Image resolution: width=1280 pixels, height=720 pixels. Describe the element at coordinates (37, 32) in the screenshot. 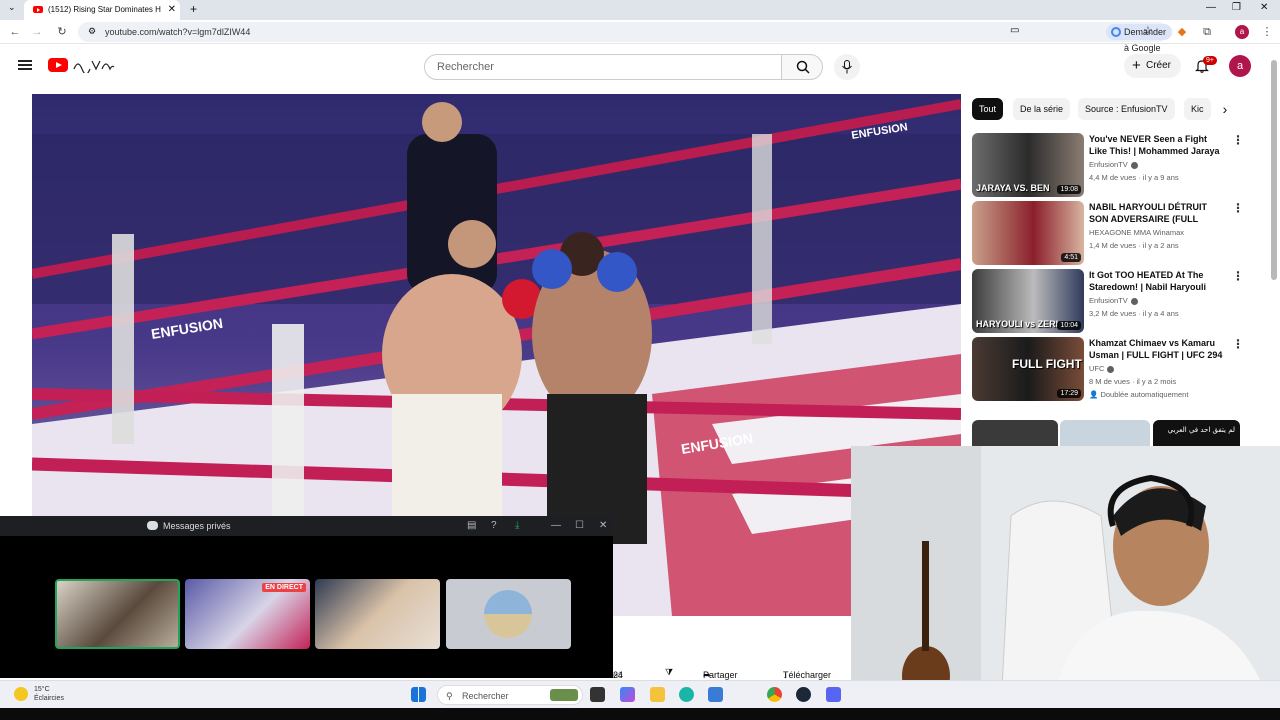

I see `forward-arrow-icon: →` at that location.